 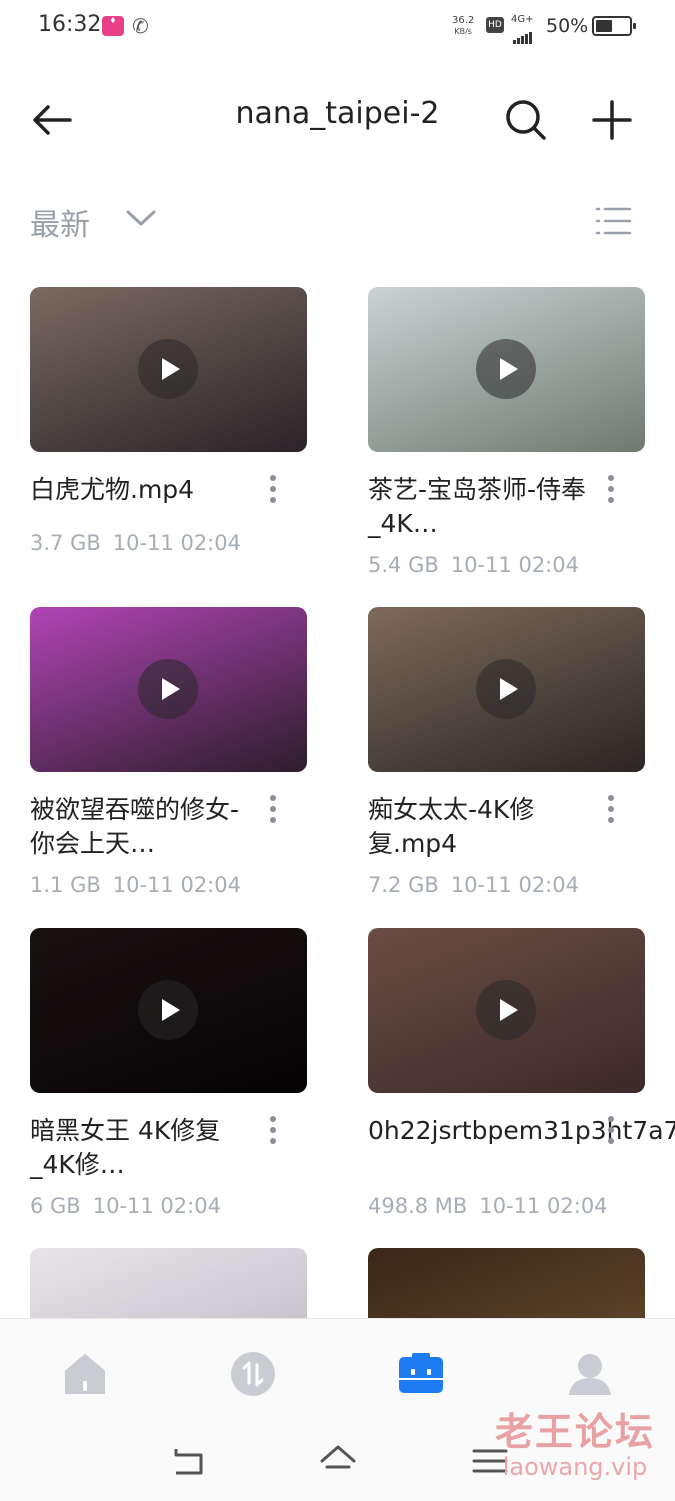 I want to click on nav-files, so click(x=421, y=1374).